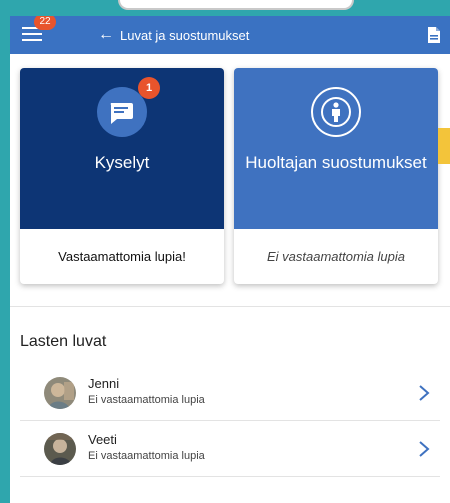  What do you see at coordinates (336, 148) in the screenshot?
I see `card-header: Huoltajan suostumukset` at bounding box center [336, 148].